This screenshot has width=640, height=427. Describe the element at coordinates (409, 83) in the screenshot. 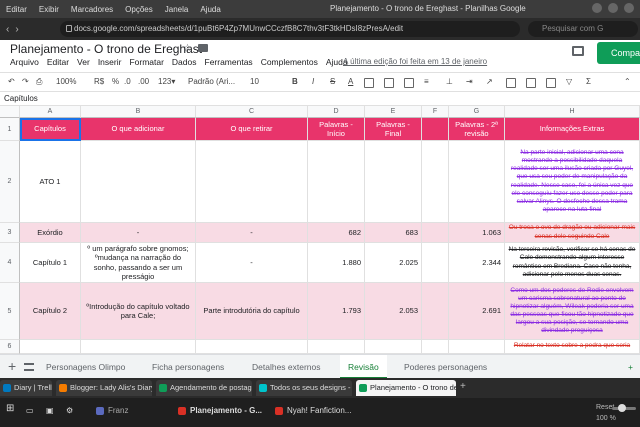

I see `merge-cells-icon` at that location.